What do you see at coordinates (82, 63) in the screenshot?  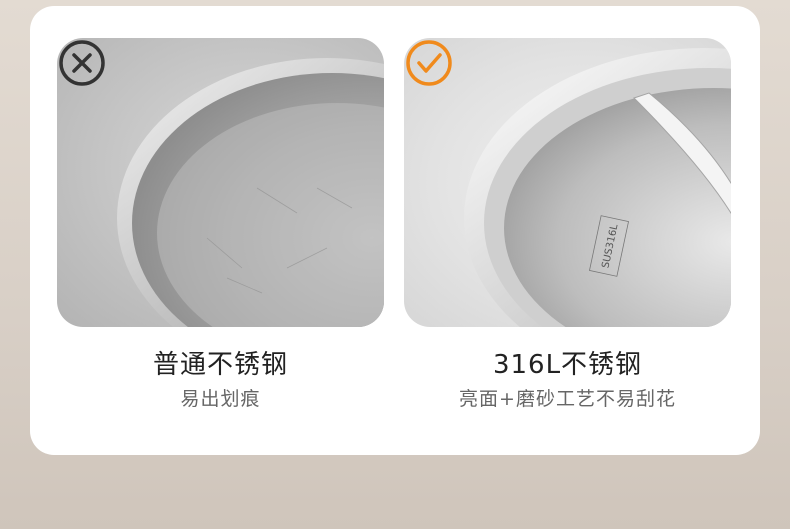 I see `cross-circle-icon` at bounding box center [82, 63].